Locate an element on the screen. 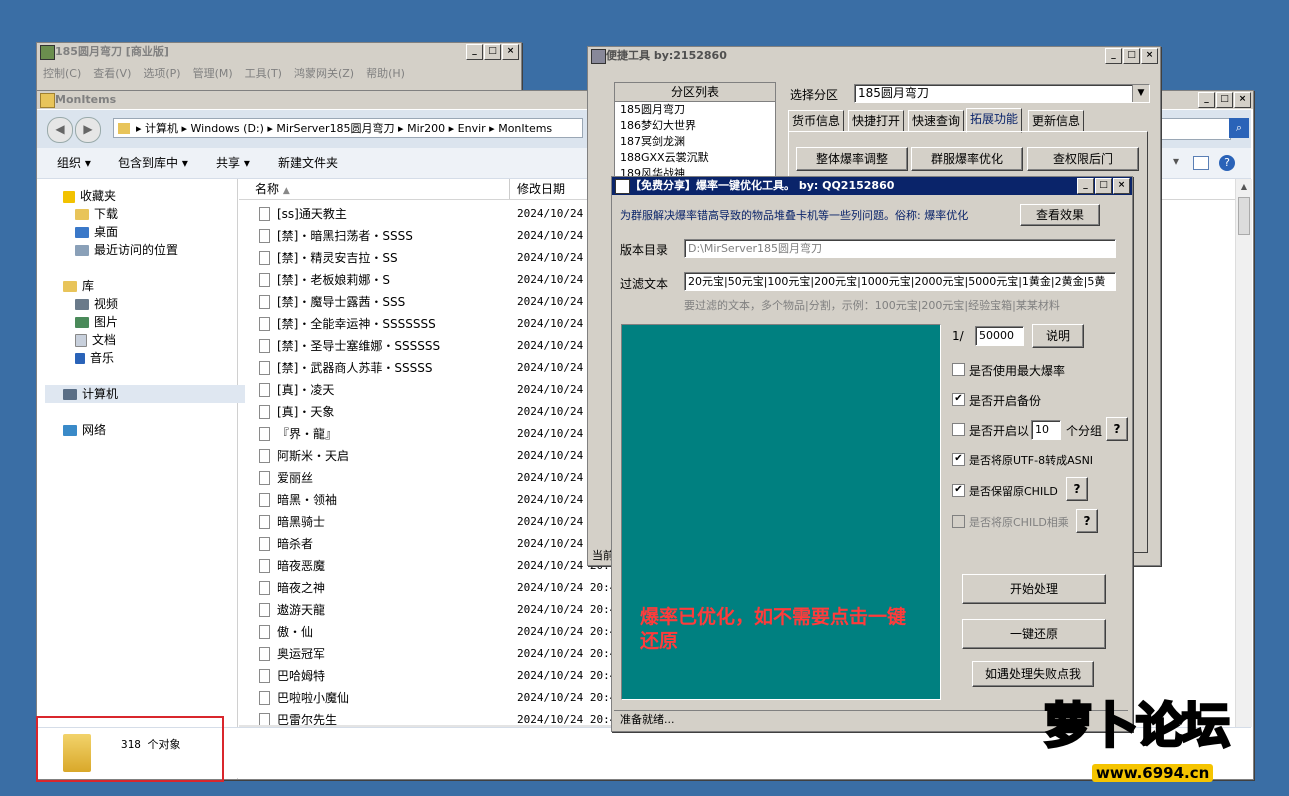 The height and width of the screenshot is (796, 1289). multiply-child-help-button: ? is located at coordinates (1087, 521).